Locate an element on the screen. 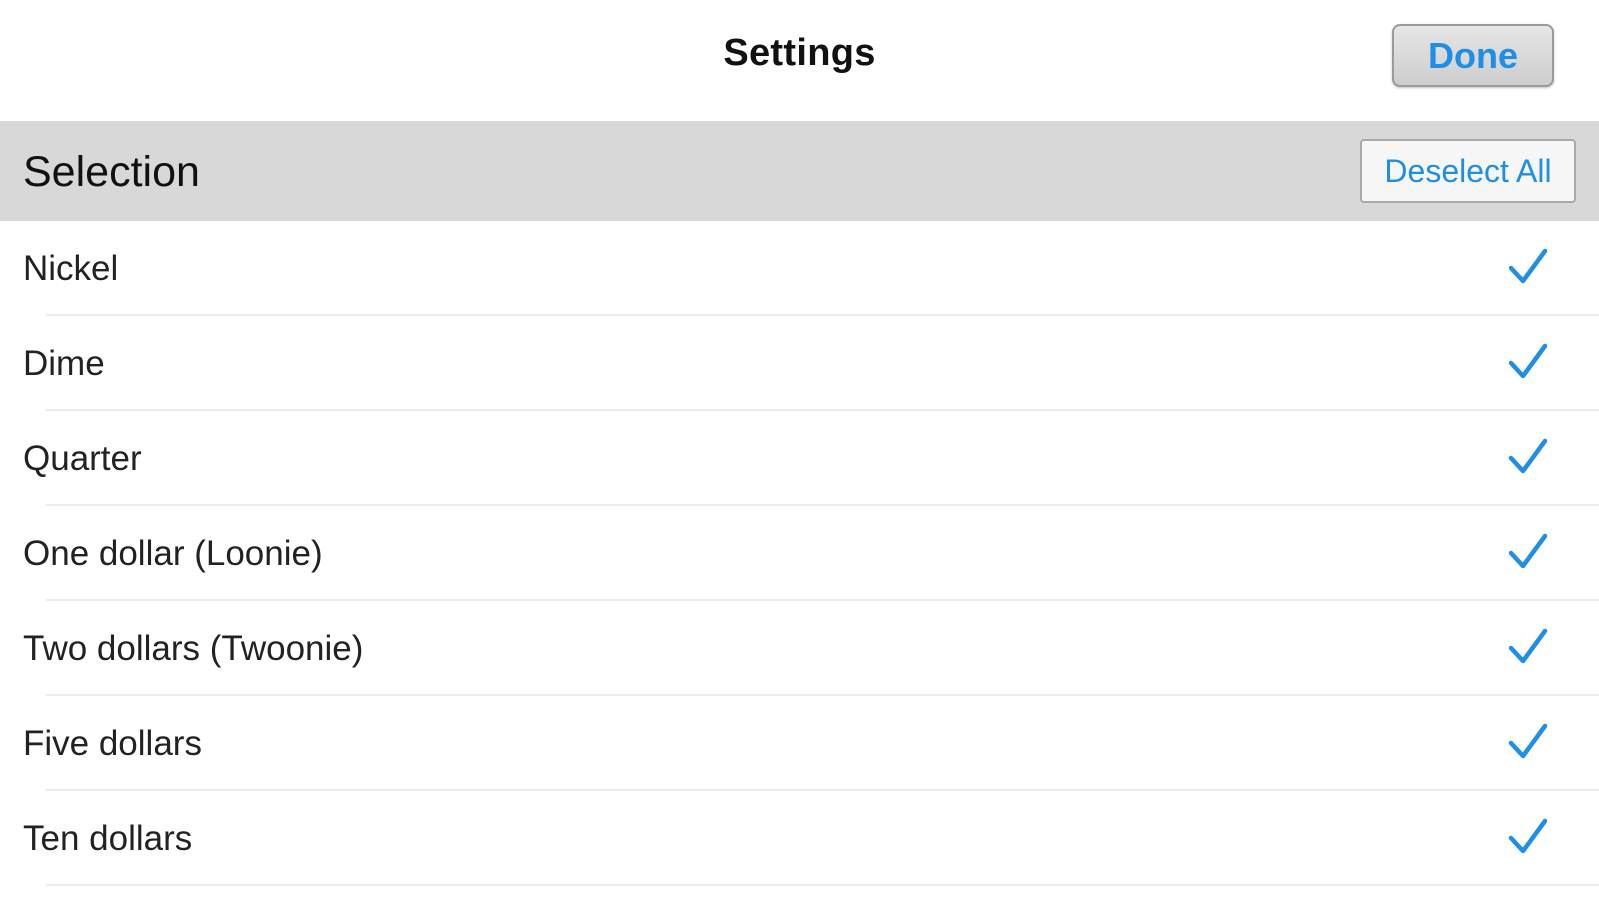  list-item-quarter: Quarter is located at coordinates (799, 458).